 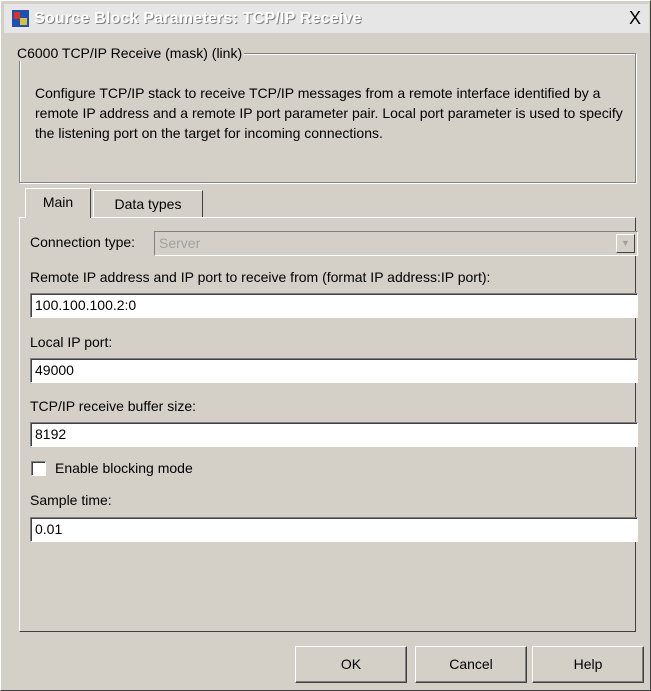 I want to click on window-title: Source Block Parameters: TCP/IP Receive, so click(x=198, y=18).